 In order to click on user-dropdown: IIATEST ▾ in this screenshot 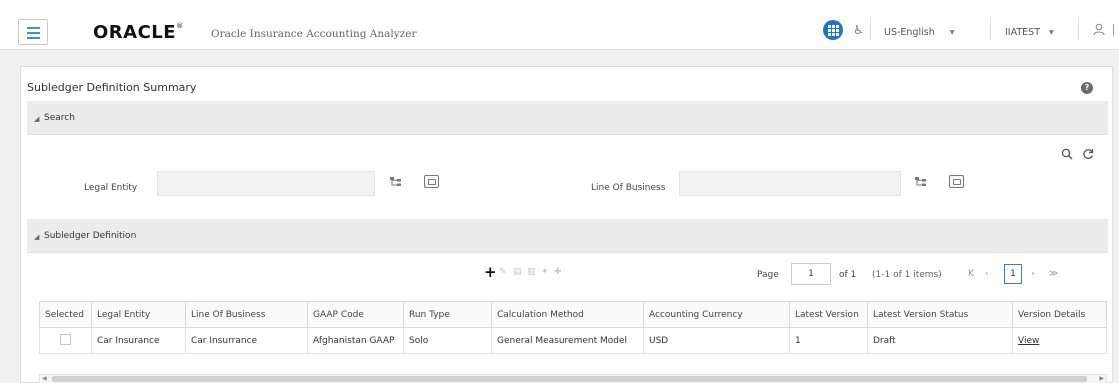, I will do `click(1029, 32)`.